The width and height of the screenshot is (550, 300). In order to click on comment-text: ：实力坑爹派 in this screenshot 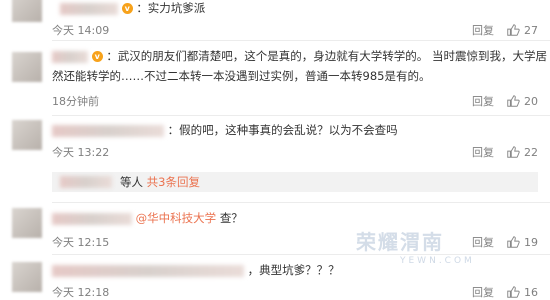, I will do `click(171, 8)`.